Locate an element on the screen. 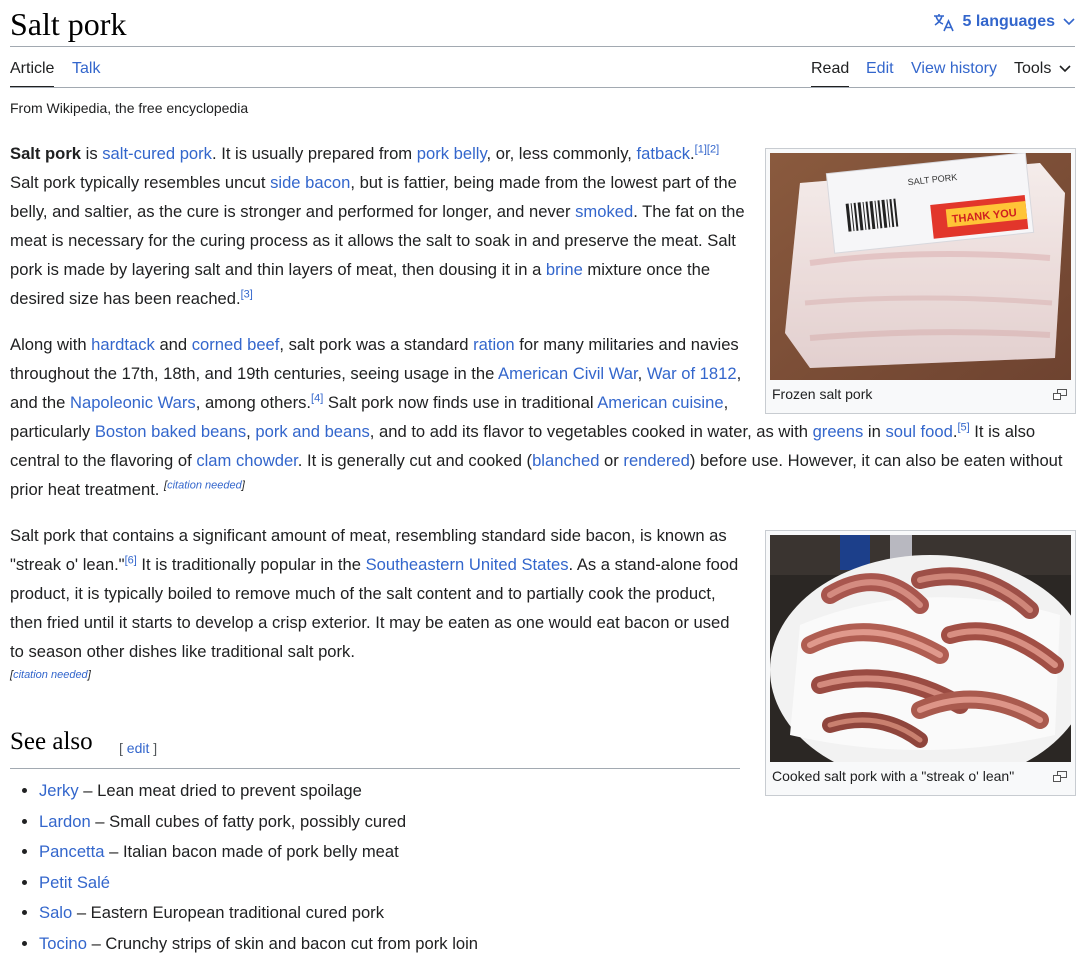 This screenshot has height=969, width=1085. title-divider is located at coordinates (542, 46).